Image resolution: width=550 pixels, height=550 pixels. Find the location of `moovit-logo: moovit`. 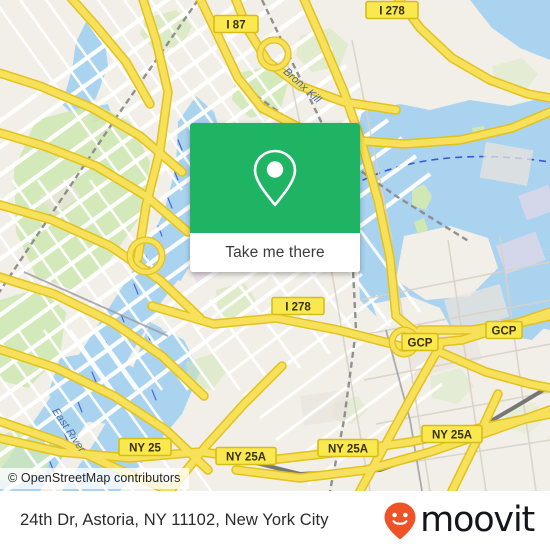

moovit-logo: moovit is located at coordinates (459, 520).